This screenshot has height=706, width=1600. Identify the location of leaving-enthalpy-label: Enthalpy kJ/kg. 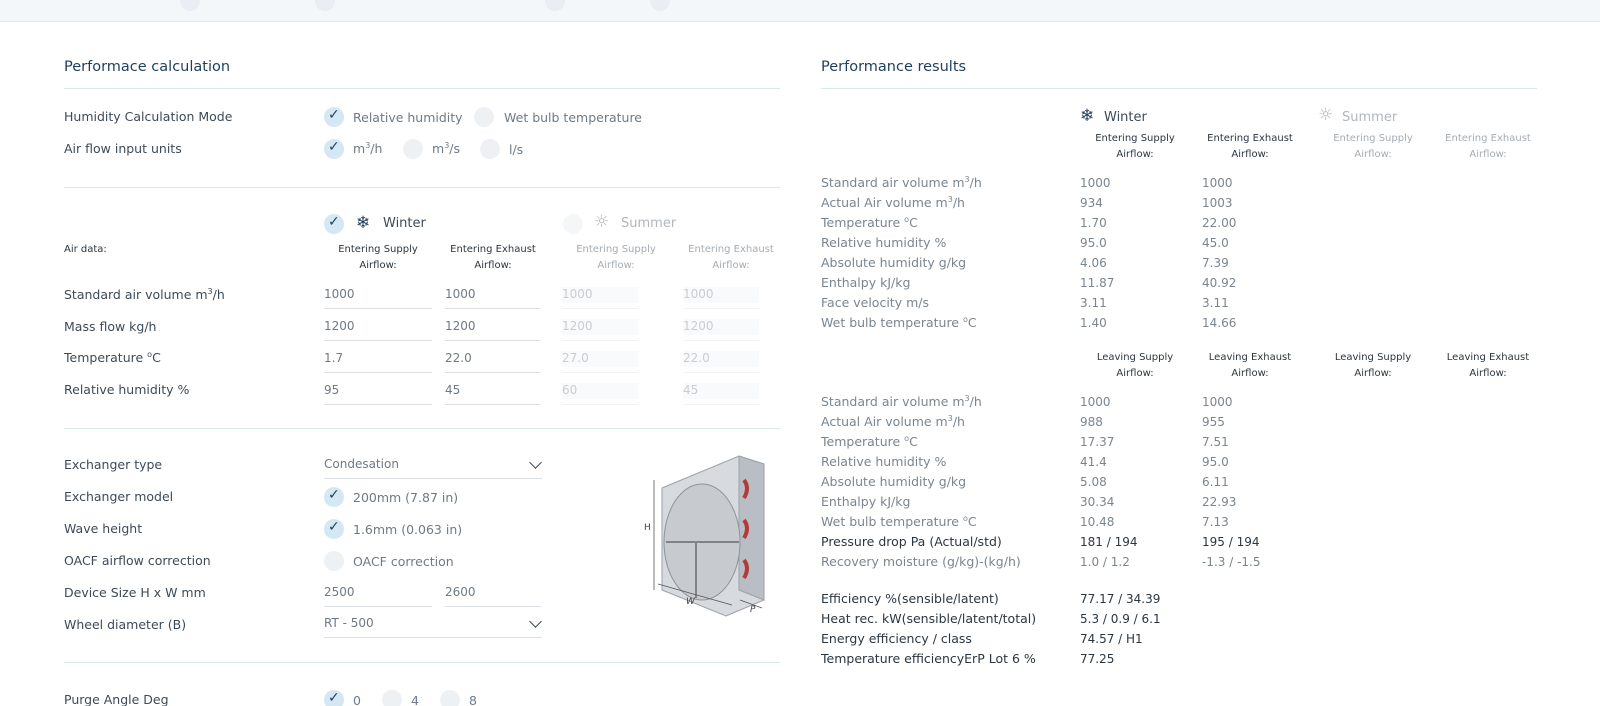
(866, 501).